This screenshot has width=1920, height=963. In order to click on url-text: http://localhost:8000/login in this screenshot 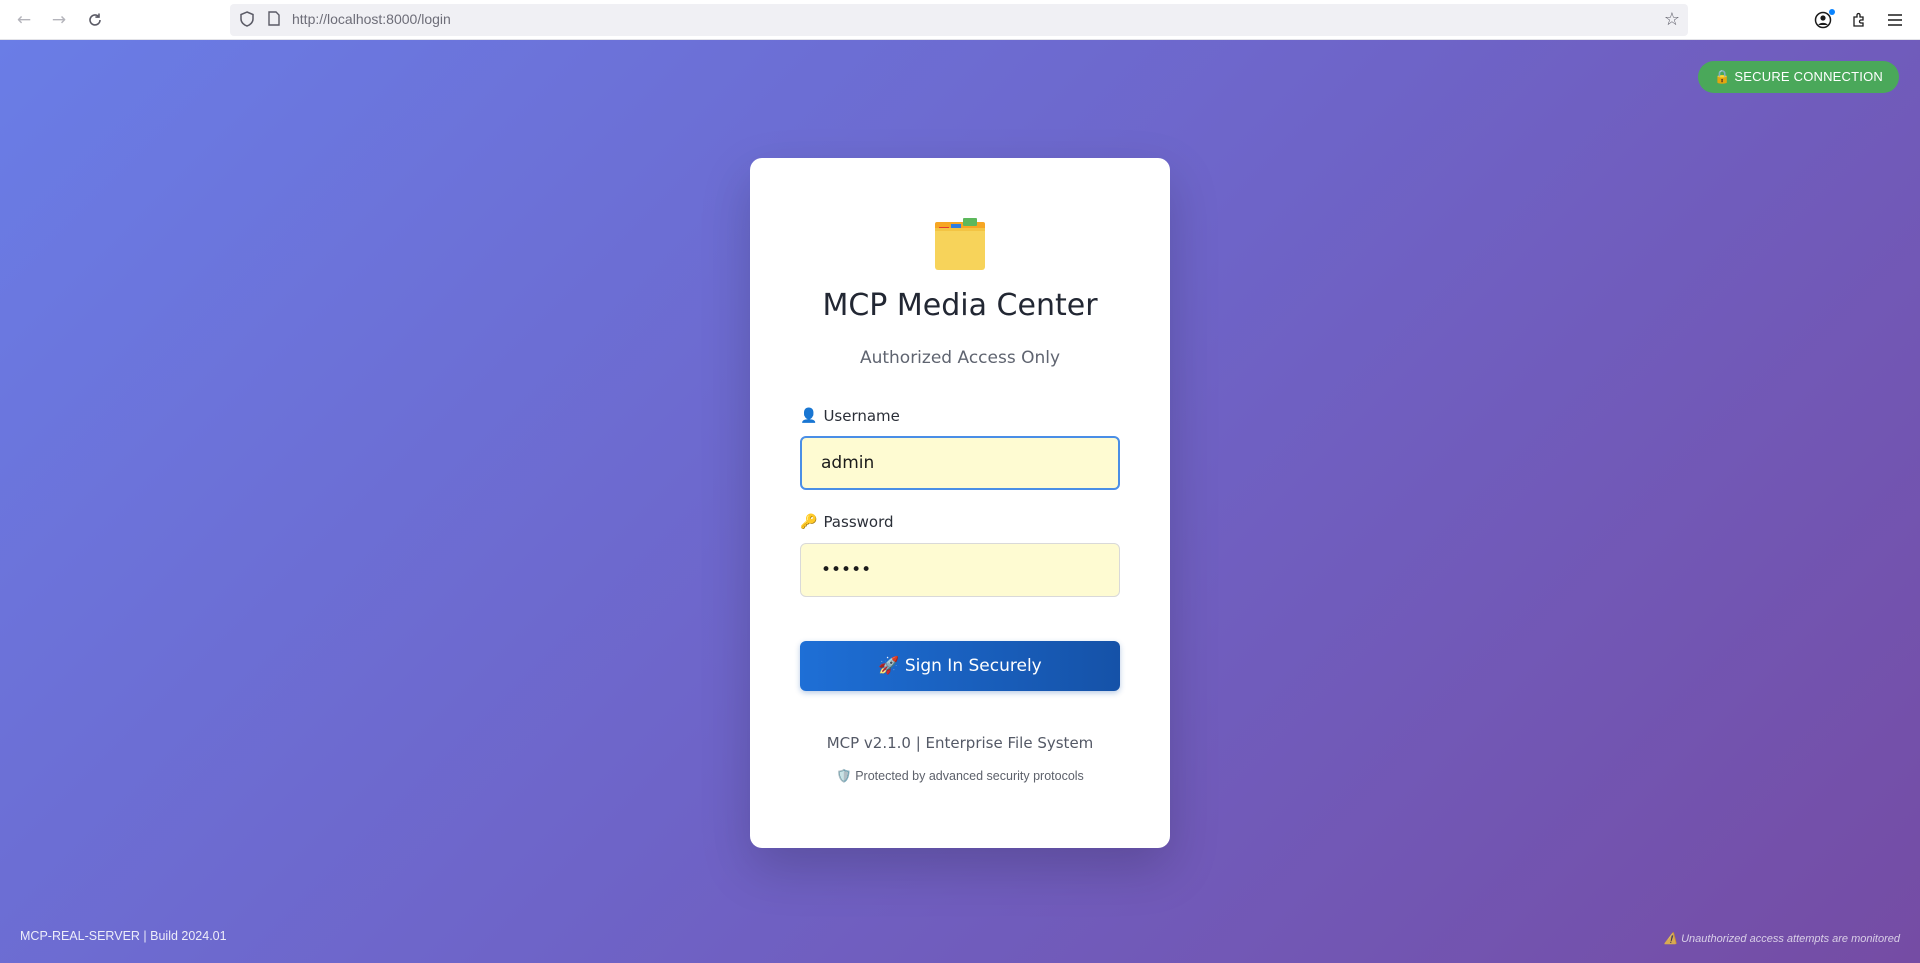, I will do `click(371, 19)`.